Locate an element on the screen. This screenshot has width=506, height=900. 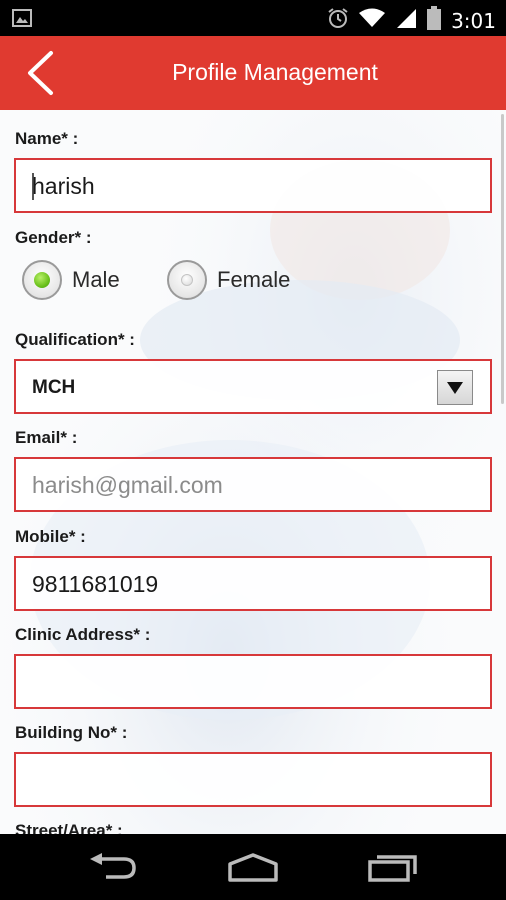
home-icon is located at coordinates (253, 867).